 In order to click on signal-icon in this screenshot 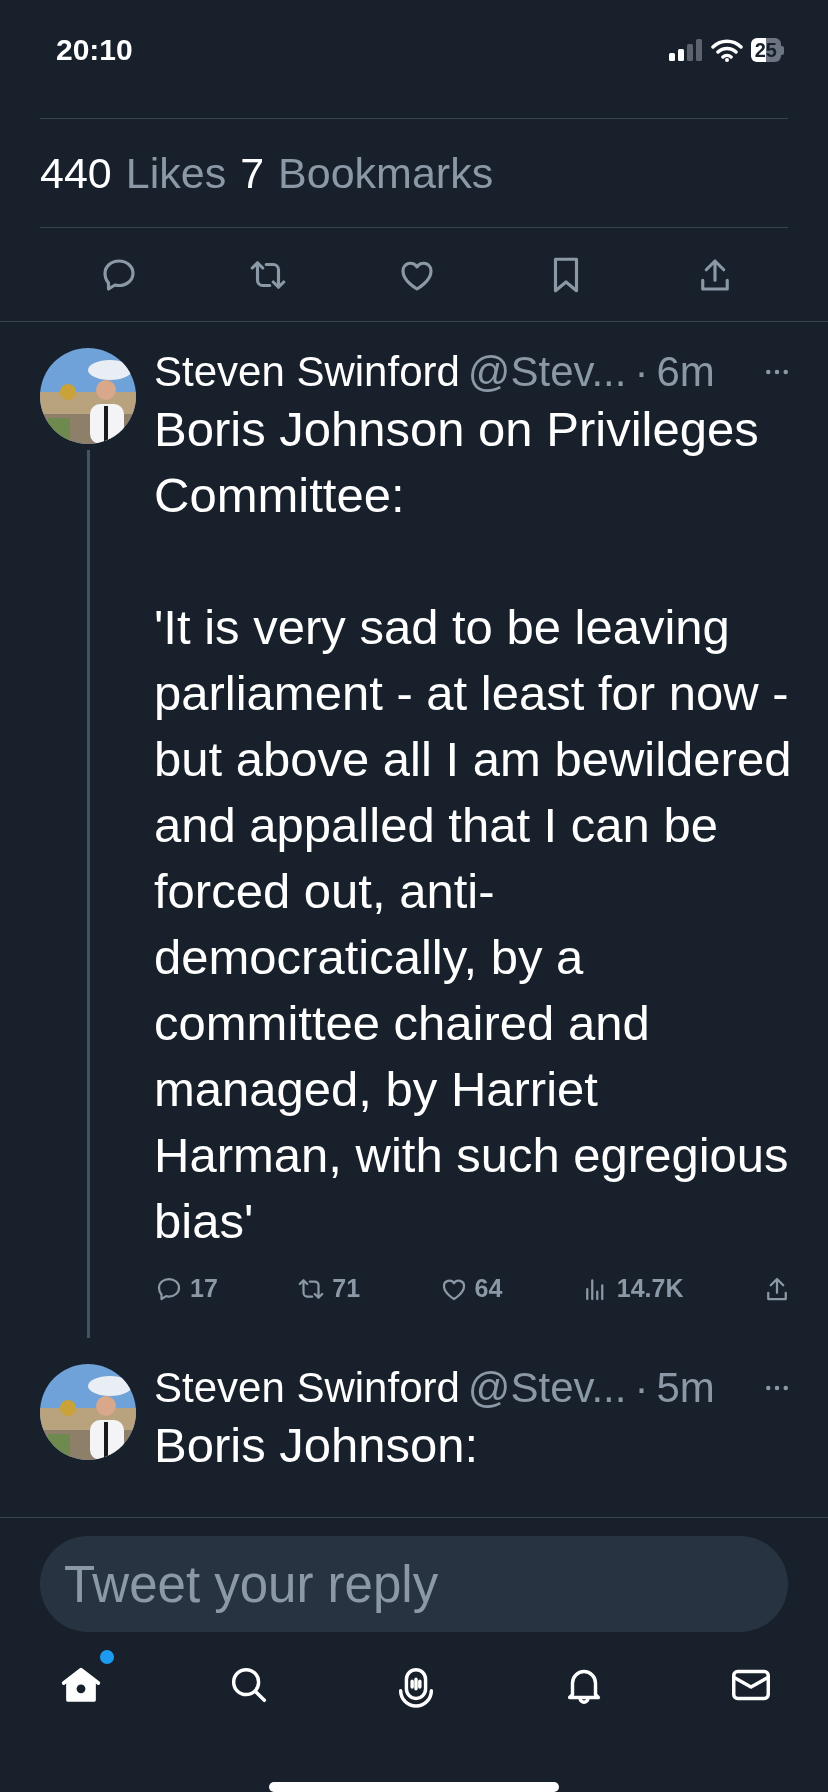, I will do `click(685, 50)`.